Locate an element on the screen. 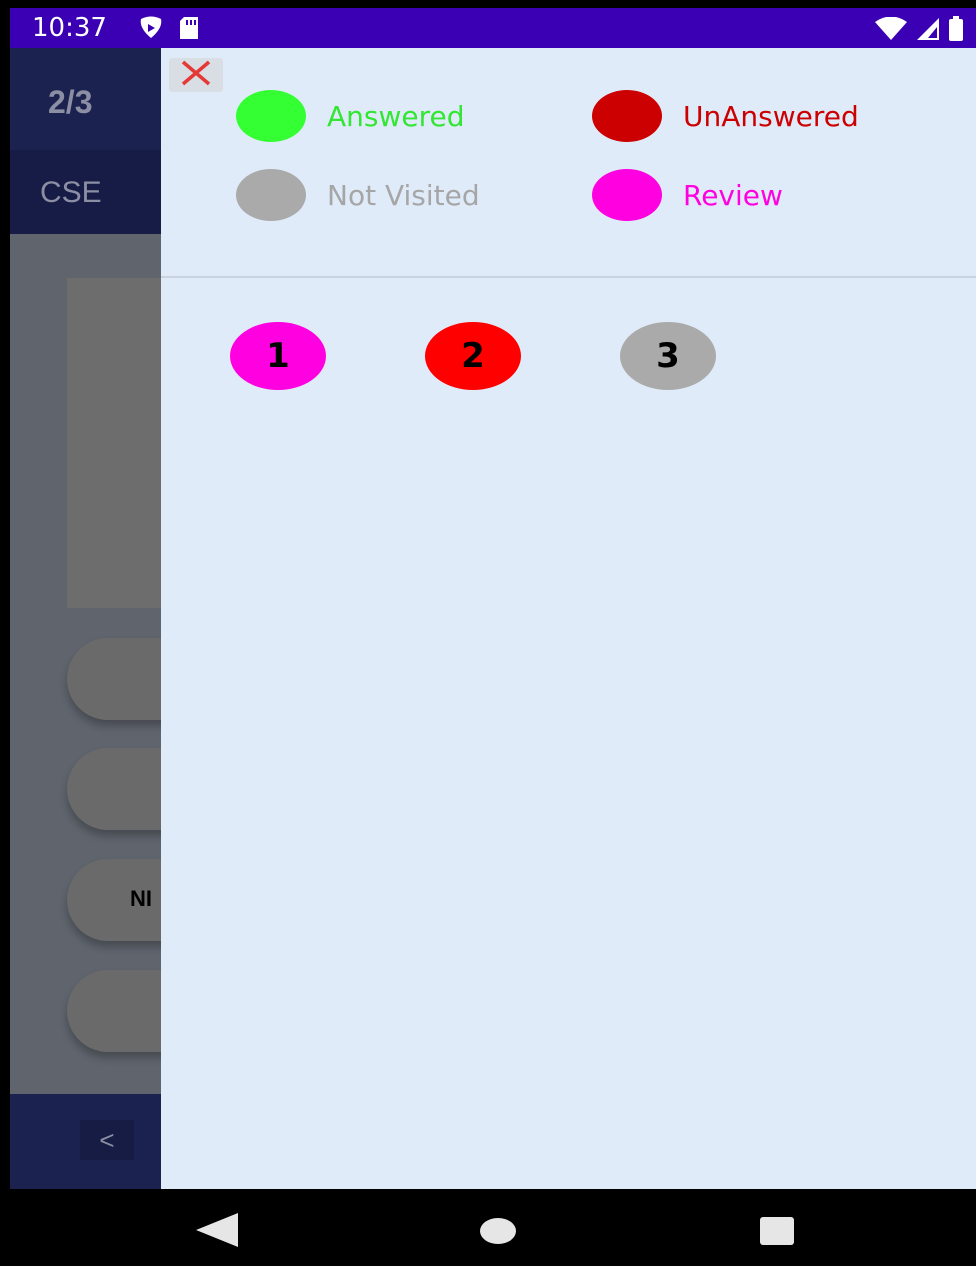 This screenshot has width=976, height=1266. review-dot is located at coordinates (627, 195).